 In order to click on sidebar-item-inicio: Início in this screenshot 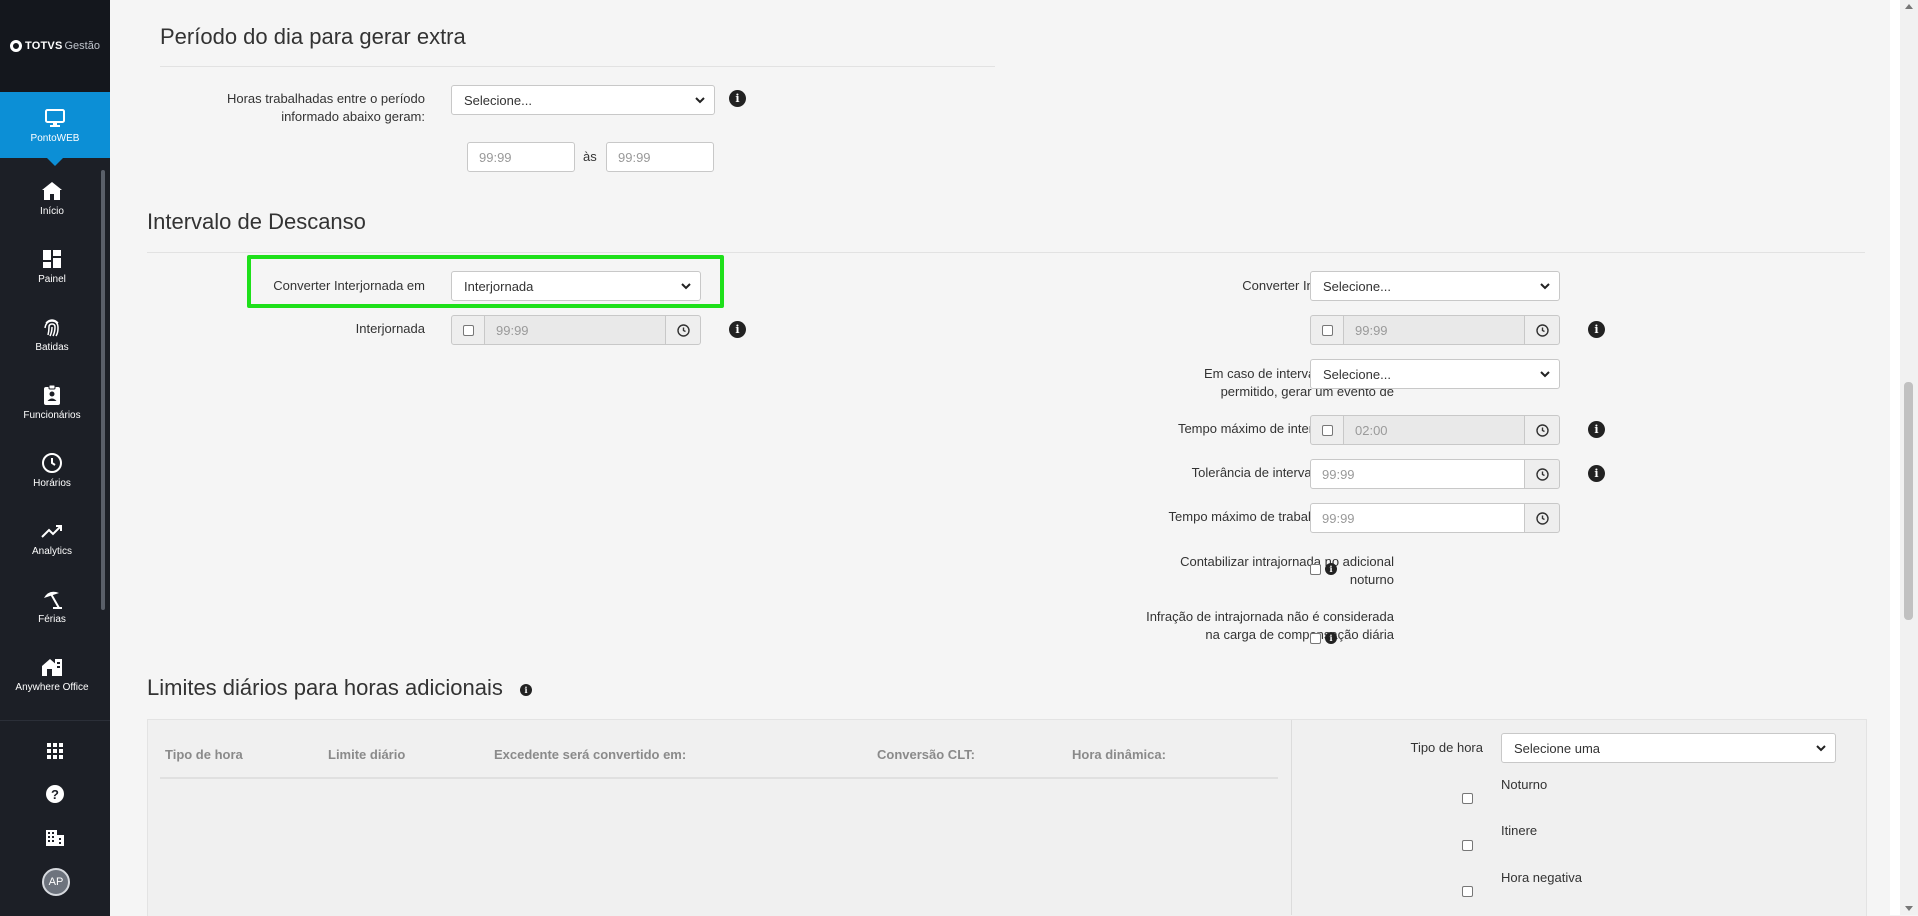, I will do `click(52, 198)`.